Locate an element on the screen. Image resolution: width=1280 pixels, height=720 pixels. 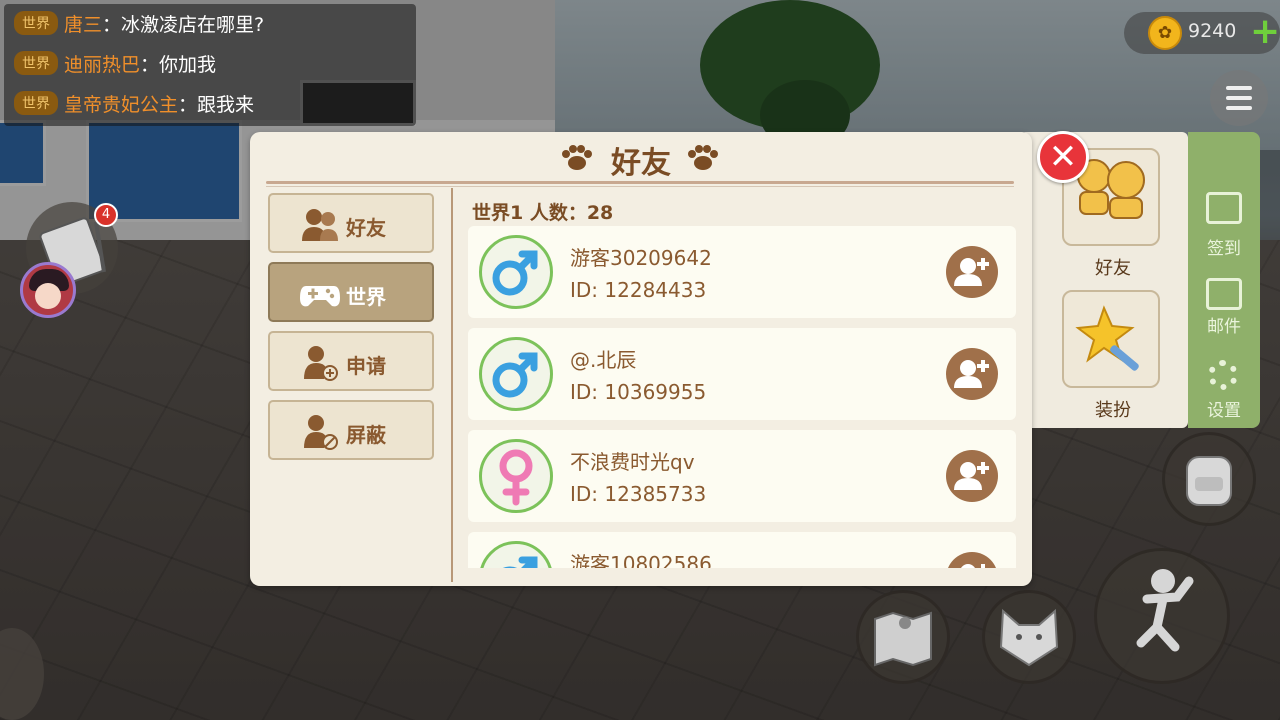
magic-wand-icon is located at coordinates (1107, 338).